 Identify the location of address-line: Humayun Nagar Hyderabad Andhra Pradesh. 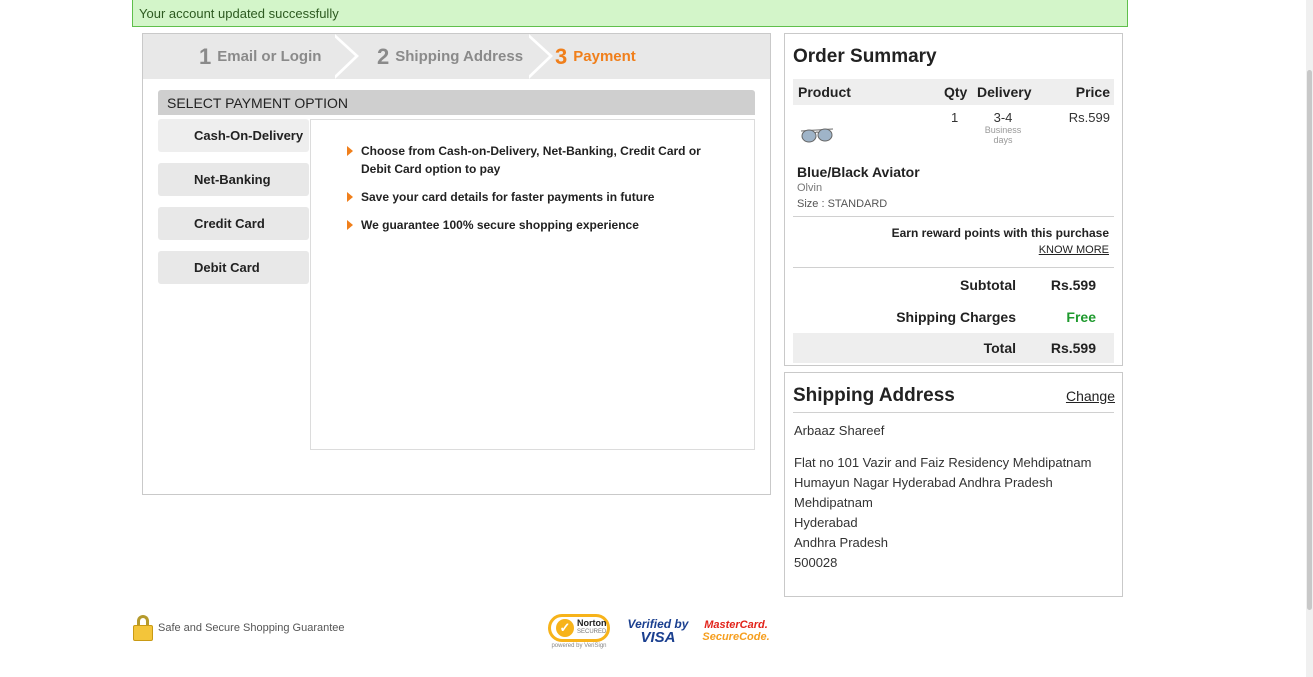
(923, 482).